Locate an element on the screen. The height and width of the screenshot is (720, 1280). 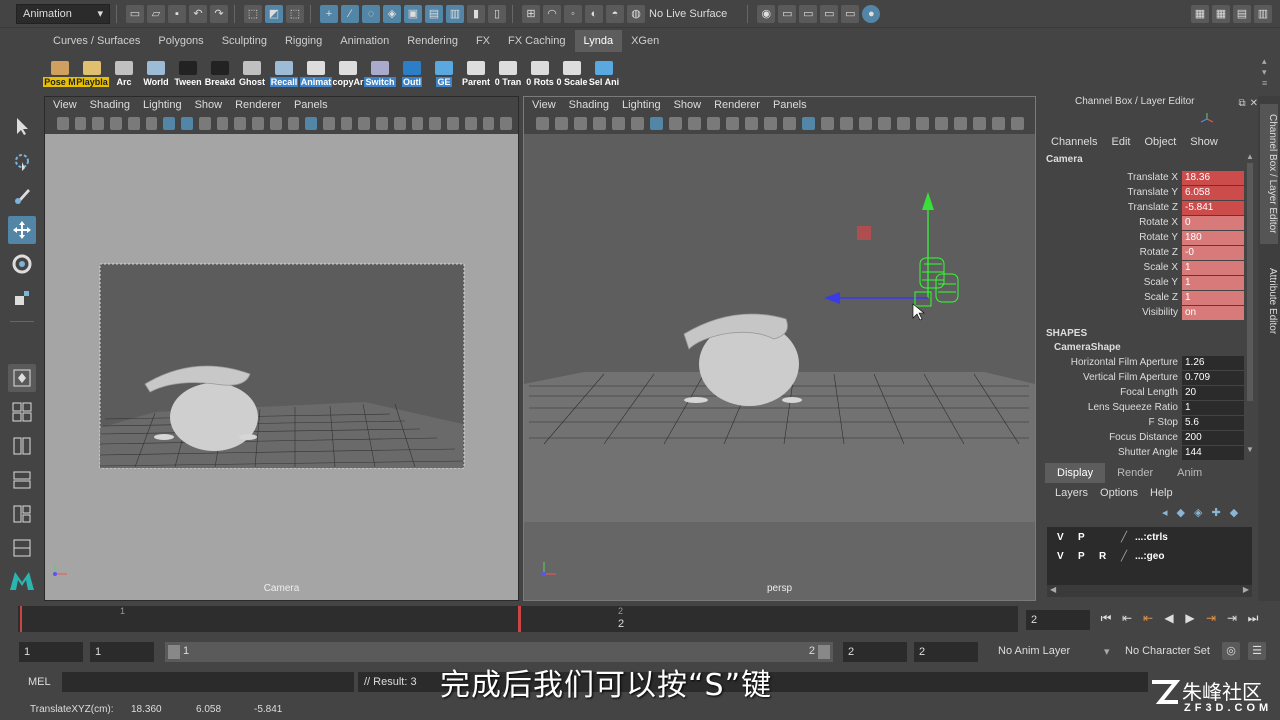
textured-icon is located at coordinates (364, 123).